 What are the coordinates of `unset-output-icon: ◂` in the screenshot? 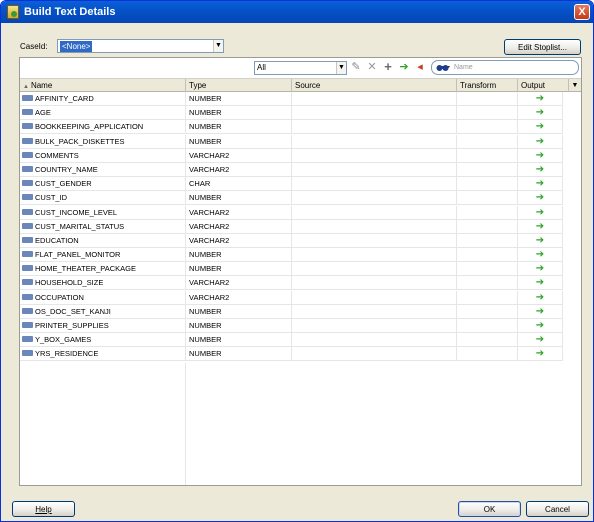 It's located at (420, 67).